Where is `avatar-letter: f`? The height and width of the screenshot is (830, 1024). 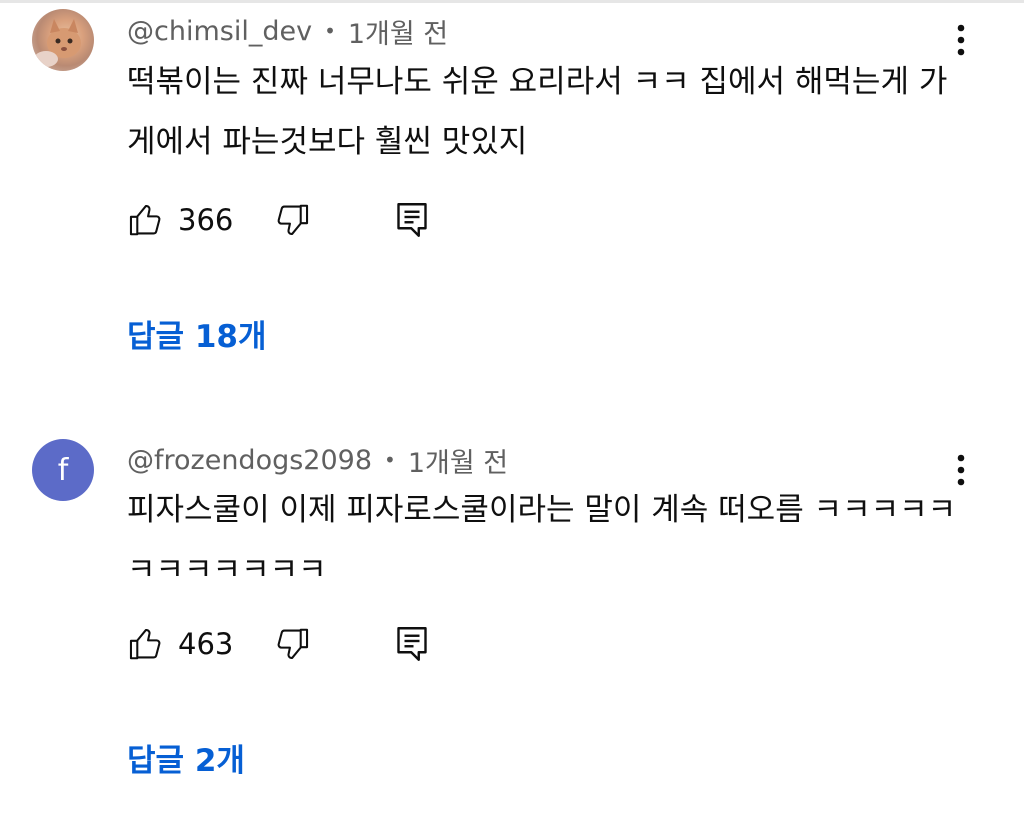
avatar-letter: f is located at coordinates (63, 470).